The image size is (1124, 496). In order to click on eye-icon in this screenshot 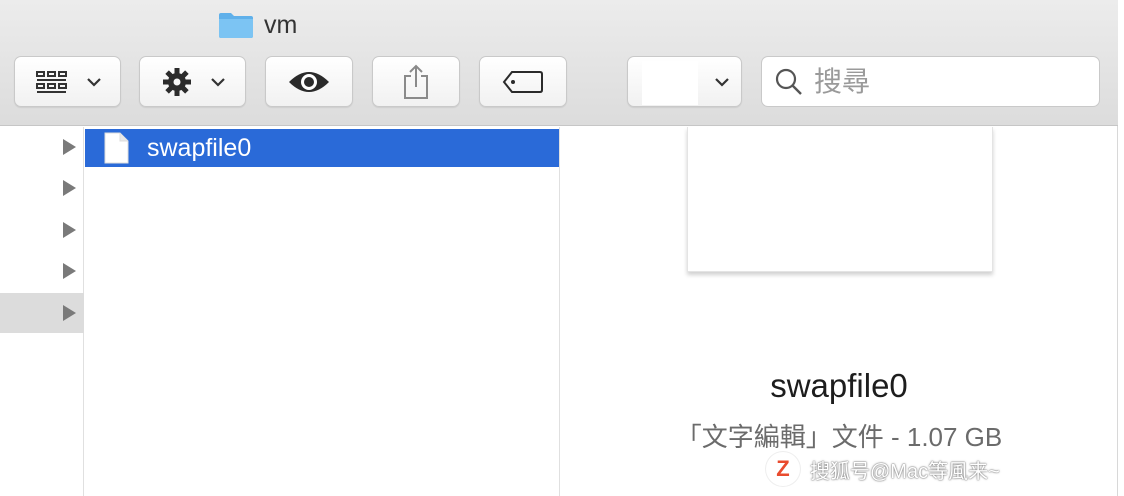, I will do `click(309, 81)`.